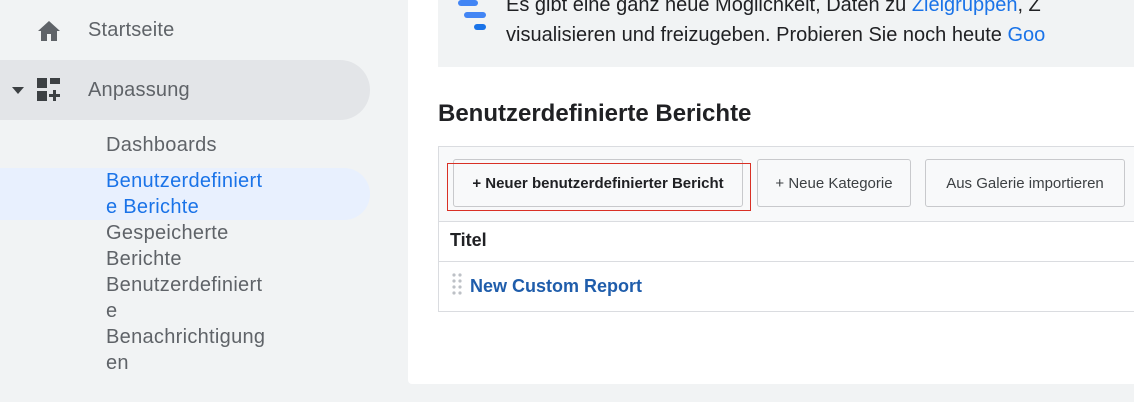  Describe the element at coordinates (1025, 183) in the screenshot. I see `import-from-gallery-button: Aus Galerie importieren` at that location.